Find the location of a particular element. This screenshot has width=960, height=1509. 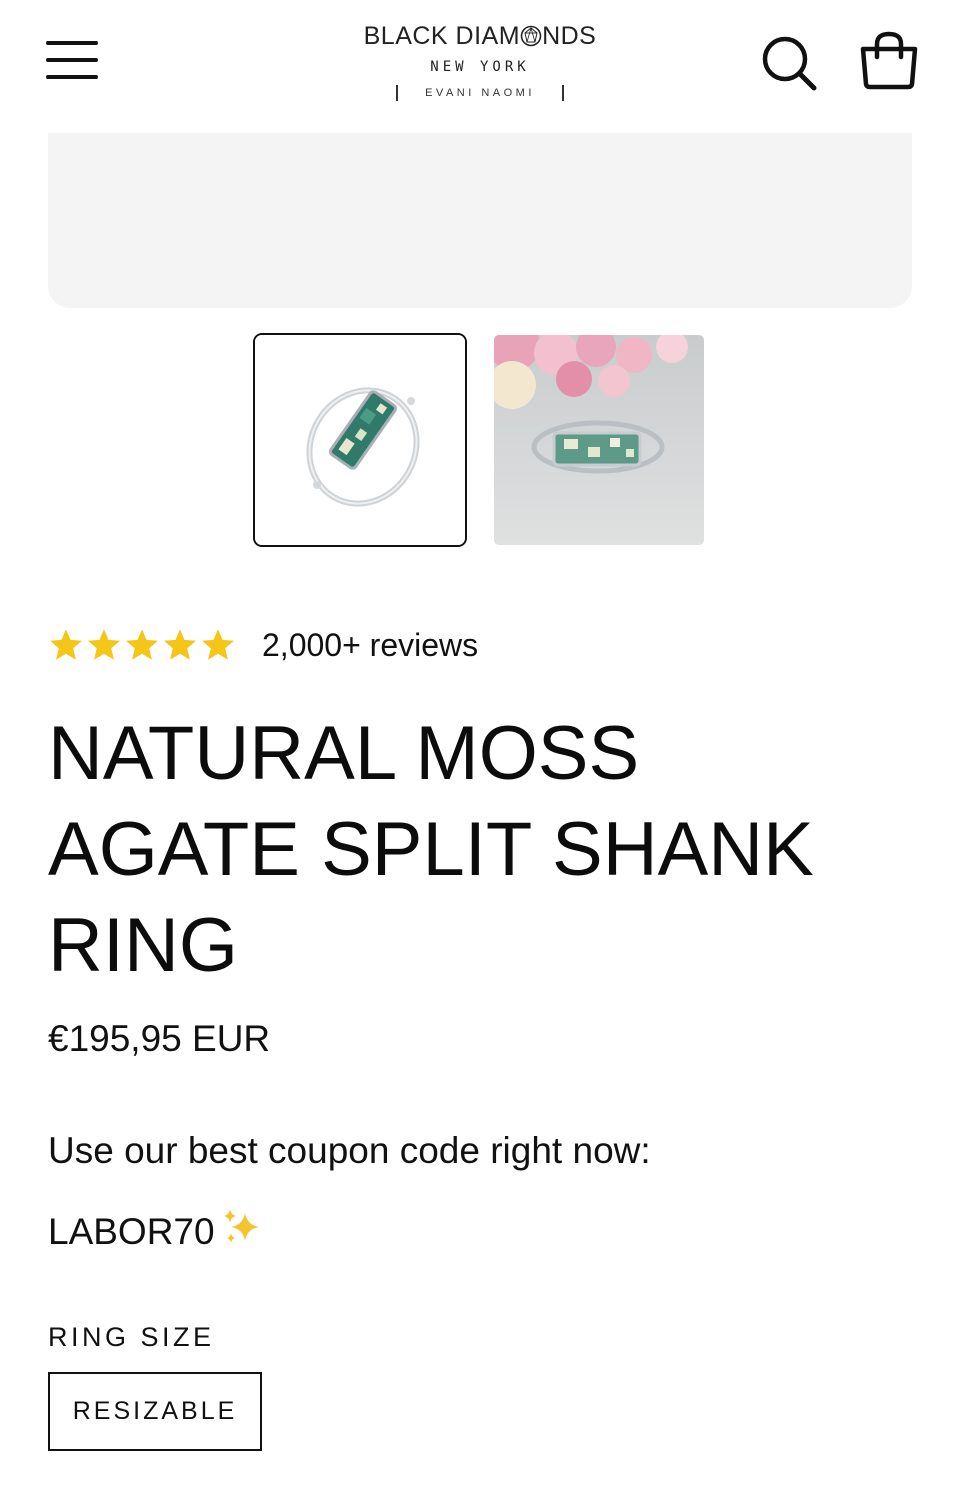

logo-main-start: BLACK DIAM is located at coordinates (442, 36).